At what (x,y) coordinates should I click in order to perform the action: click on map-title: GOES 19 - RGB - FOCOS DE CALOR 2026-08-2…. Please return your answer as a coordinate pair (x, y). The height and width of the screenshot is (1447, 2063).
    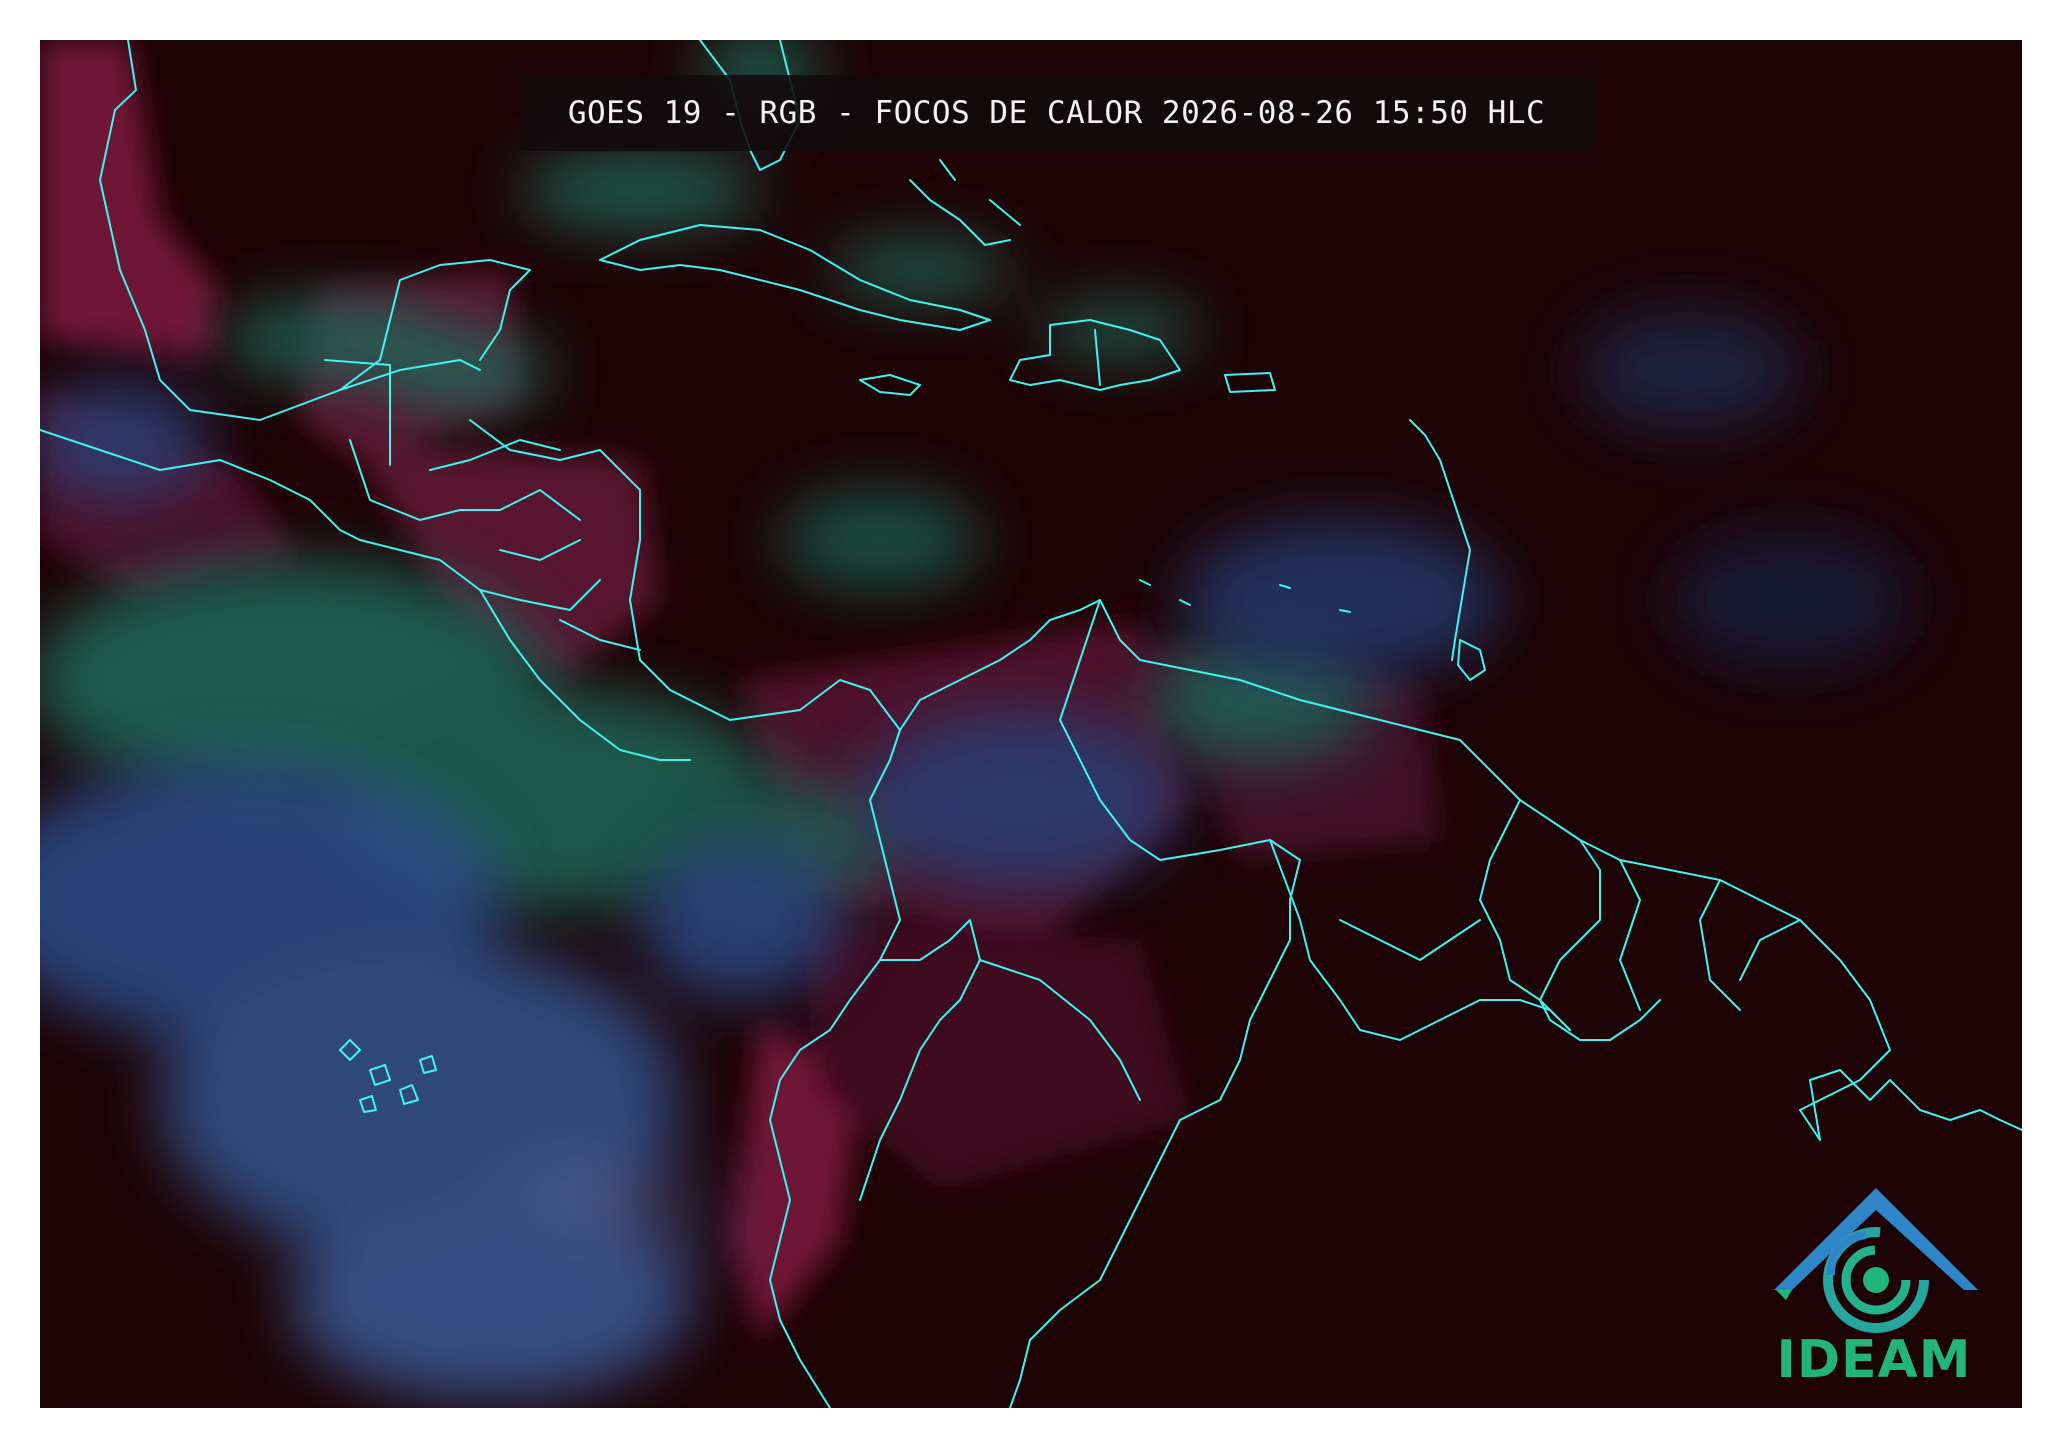
    Looking at the image, I should click on (1056, 113).